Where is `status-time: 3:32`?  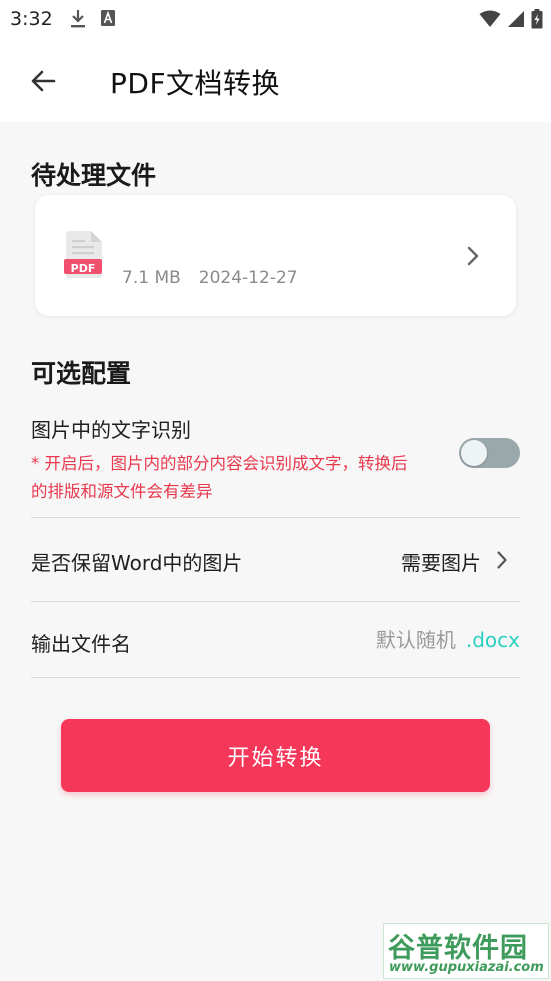
status-time: 3:32 is located at coordinates (31, 19).